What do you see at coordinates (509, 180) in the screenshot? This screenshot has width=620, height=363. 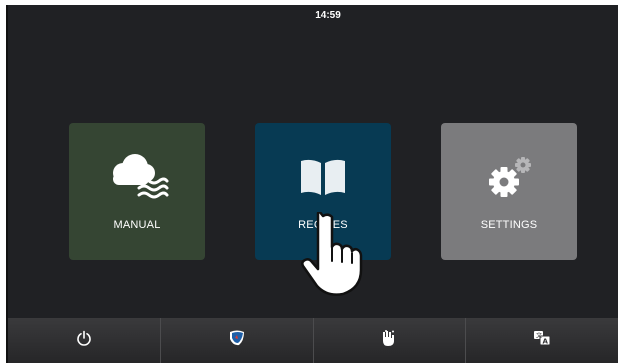 I see `gears-icon` at bounding box center [509, 180].